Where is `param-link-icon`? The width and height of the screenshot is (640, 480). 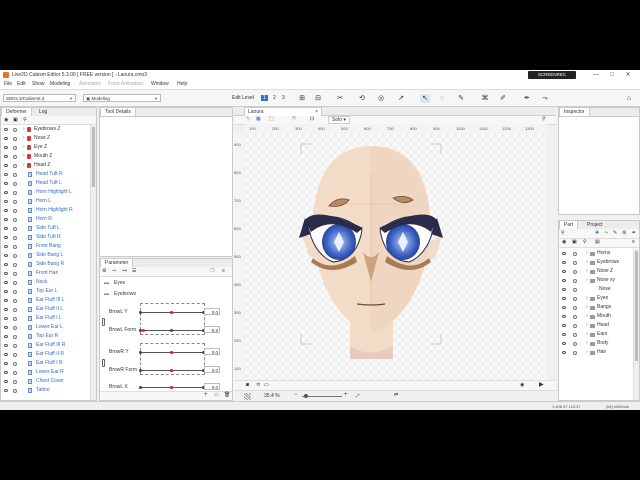 param-link-icon is located at coordinates (103, 363).